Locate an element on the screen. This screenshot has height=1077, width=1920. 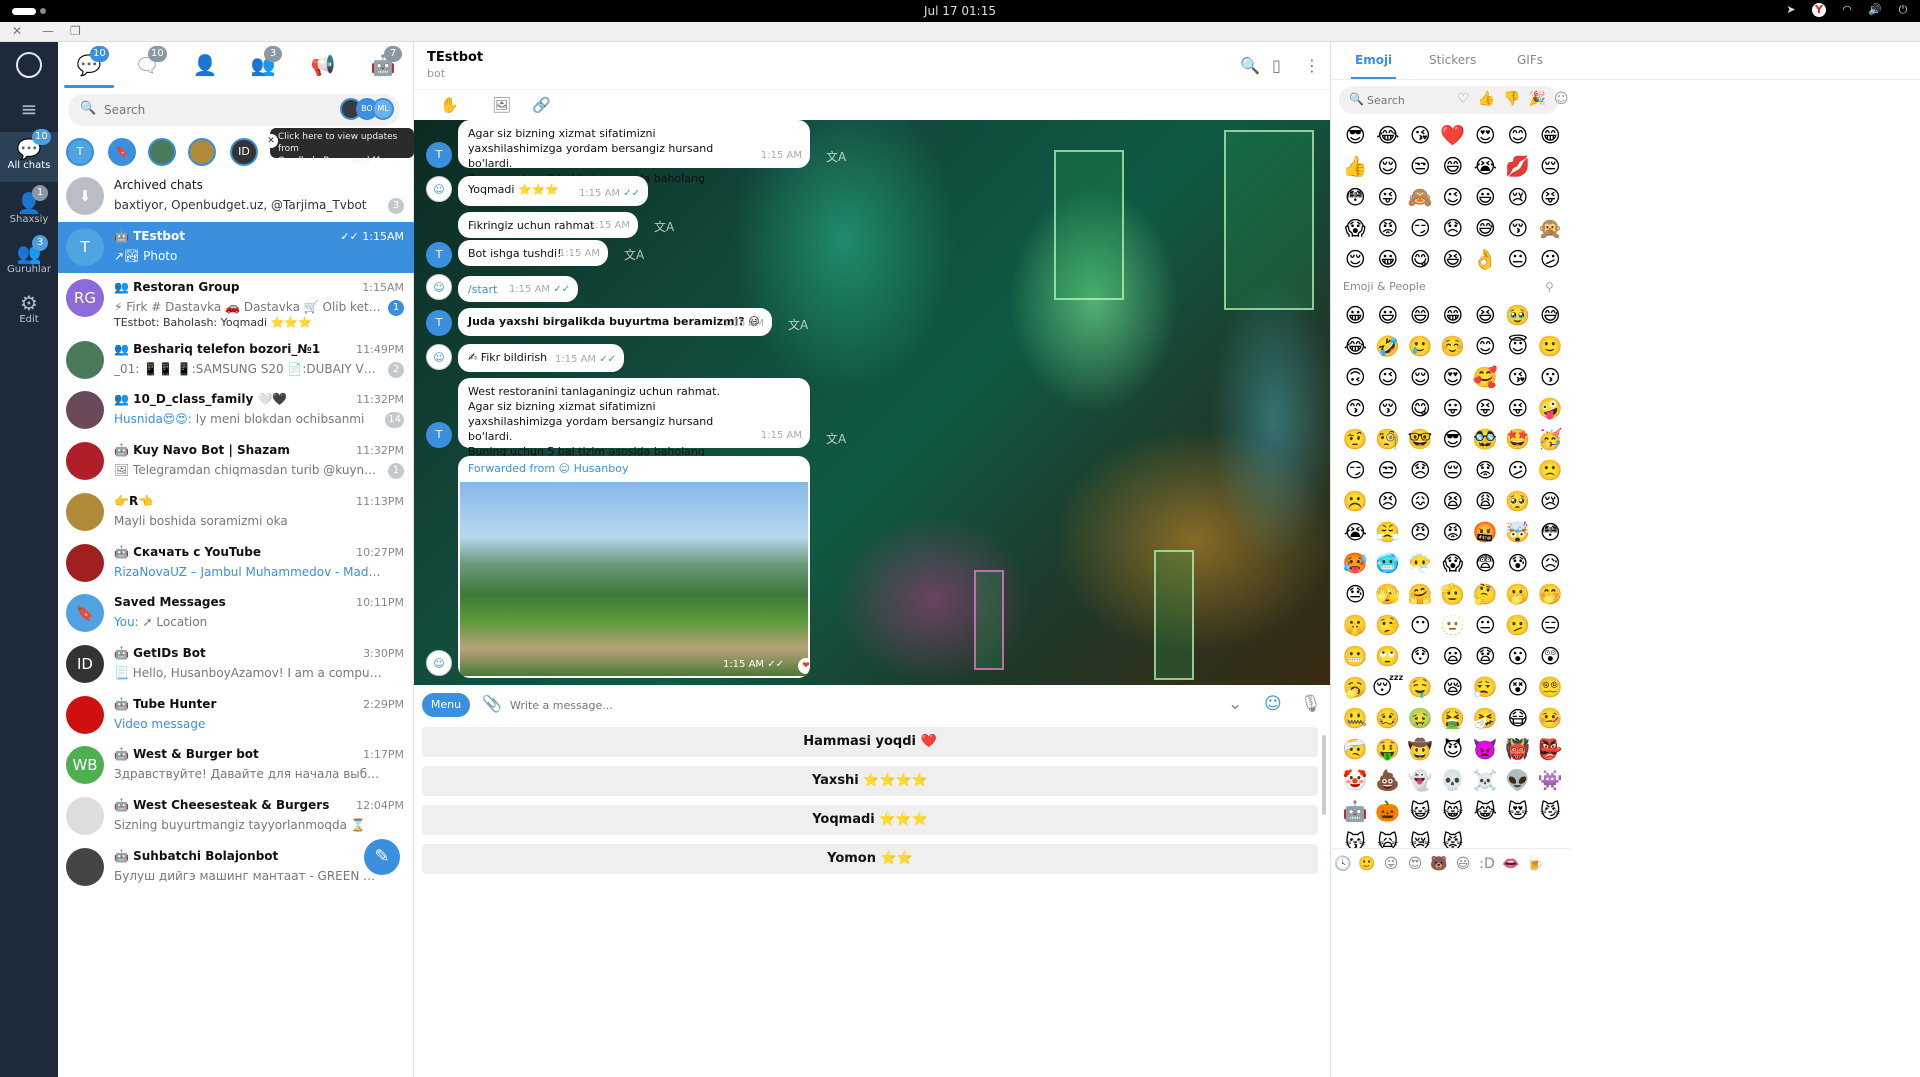
emoji: 😐 is located at coordinates (1518, 259).